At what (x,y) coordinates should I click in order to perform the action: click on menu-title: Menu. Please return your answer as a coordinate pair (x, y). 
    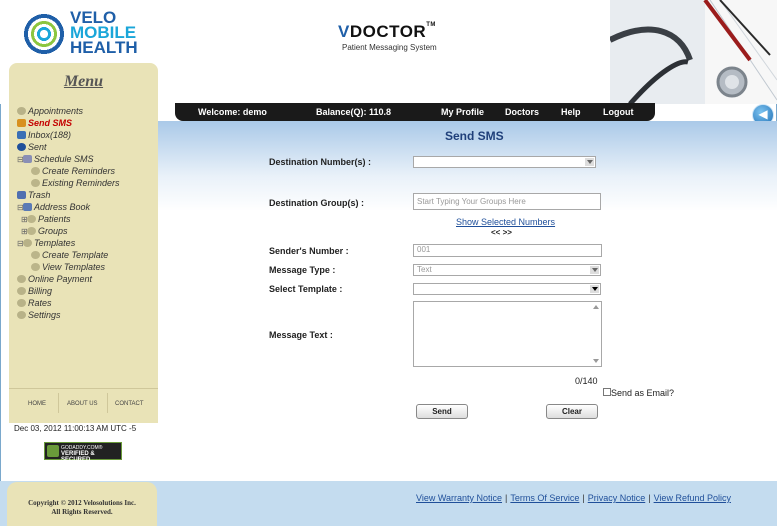
    Looking at the image, I should click on (83, 81).